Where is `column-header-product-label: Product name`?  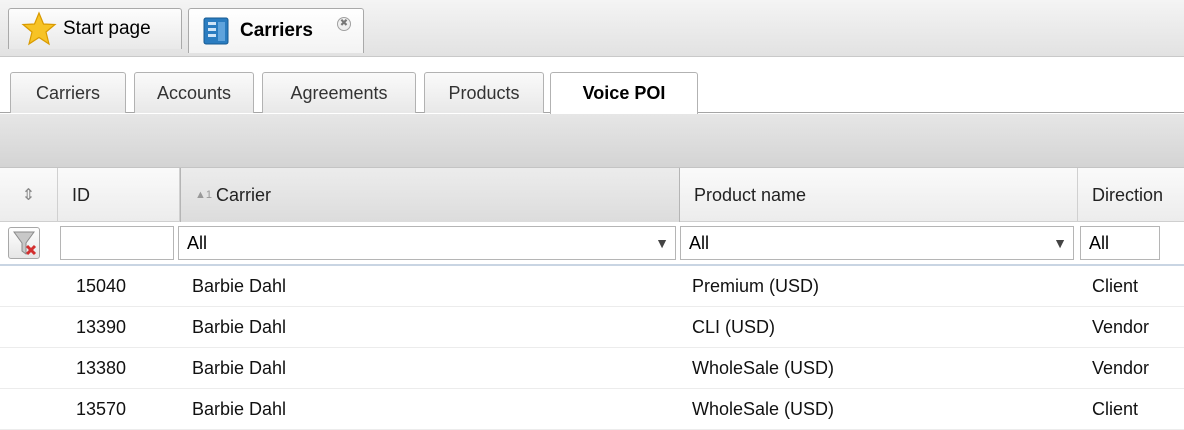
column-header-product-label: Product name is located at coordinates (750, 194).